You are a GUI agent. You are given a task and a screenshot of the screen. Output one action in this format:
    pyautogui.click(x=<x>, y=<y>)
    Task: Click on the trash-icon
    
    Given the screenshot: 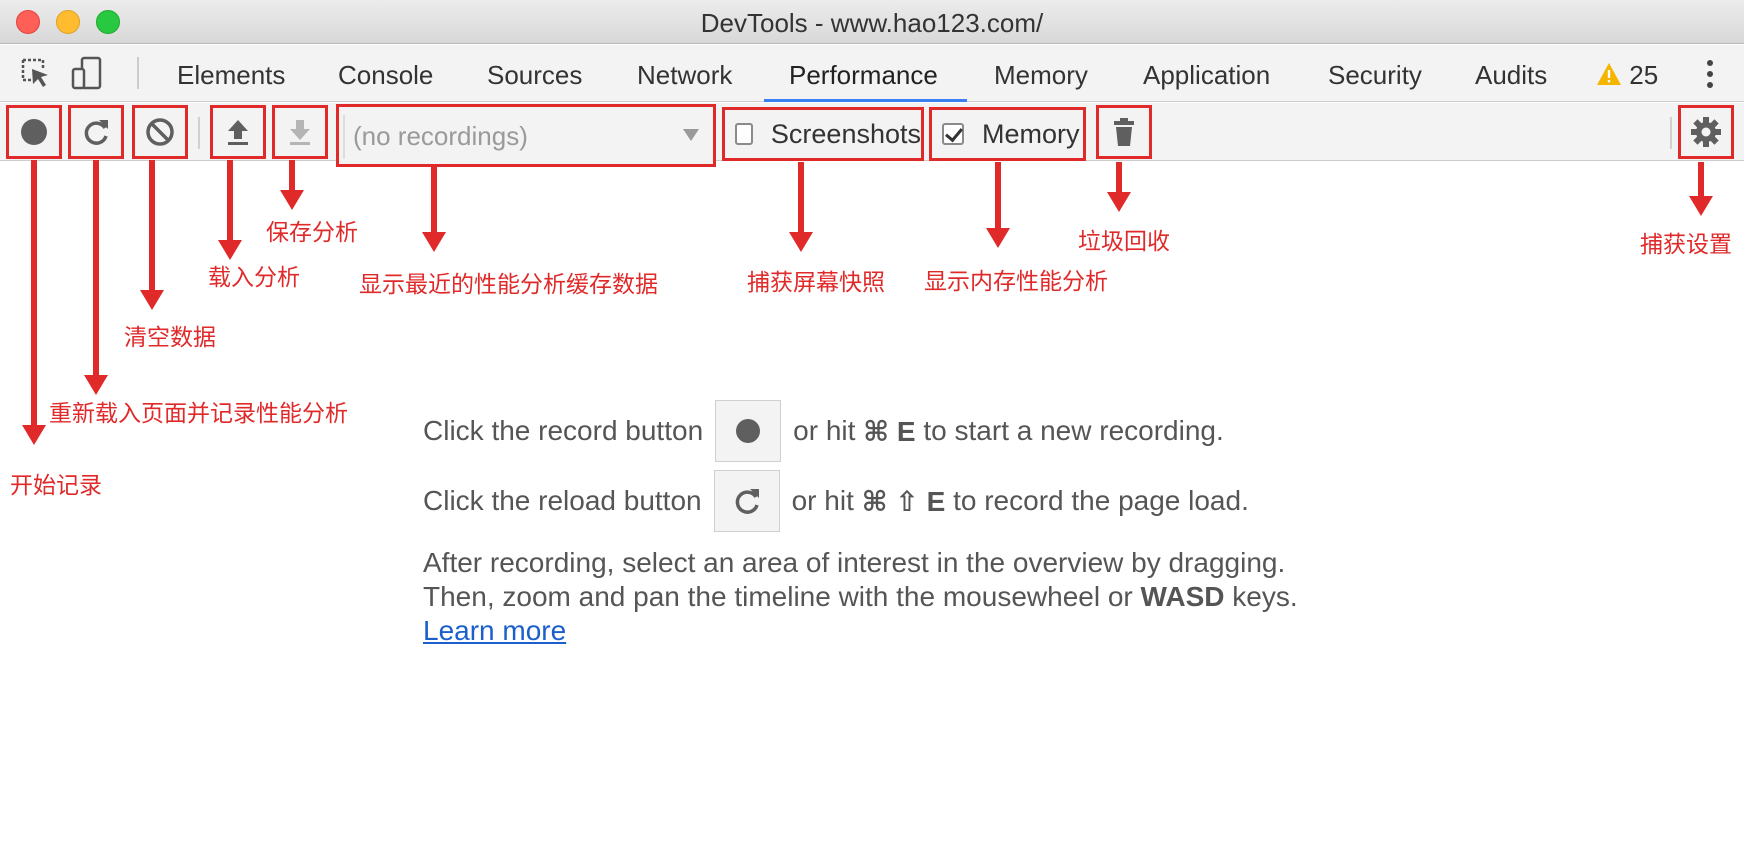 What is the action you would take?
    pyautogui.click(x=1124, y=132)
    